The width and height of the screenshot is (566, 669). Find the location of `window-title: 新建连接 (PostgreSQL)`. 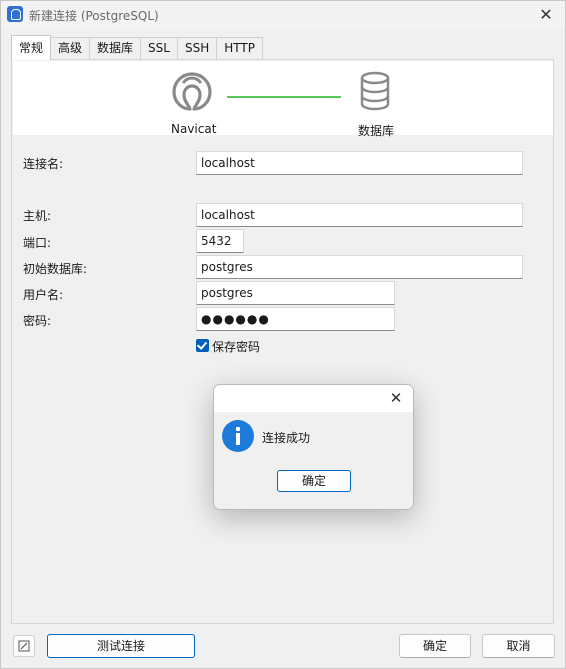

window-title: 新建连接 (PostgreSQL) is located at coordinates (94, 16).